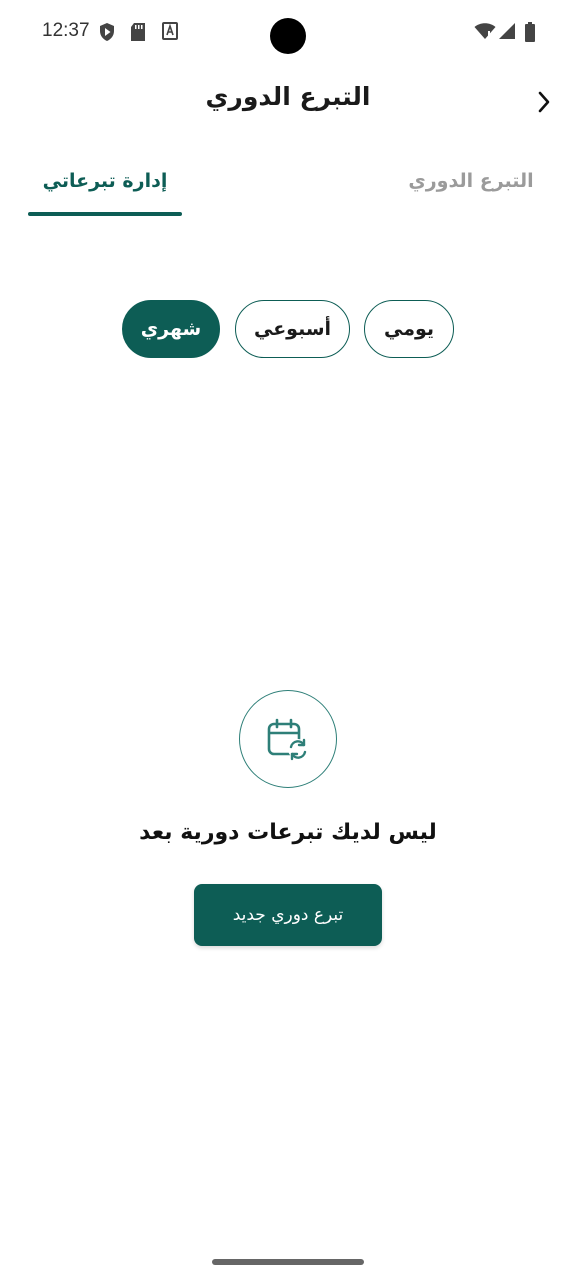  What do you see at coordinates (107, 32) in the screenshot?
I see `shield-play-icon` at bounding box center [107, 32].